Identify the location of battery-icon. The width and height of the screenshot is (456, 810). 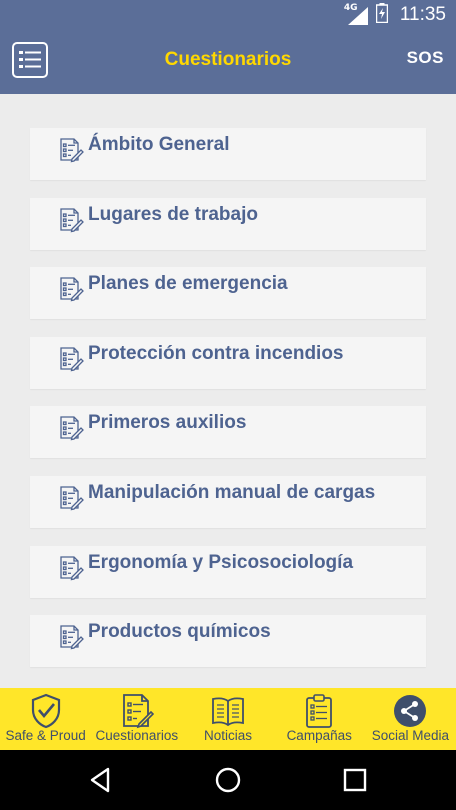
(382, 15).